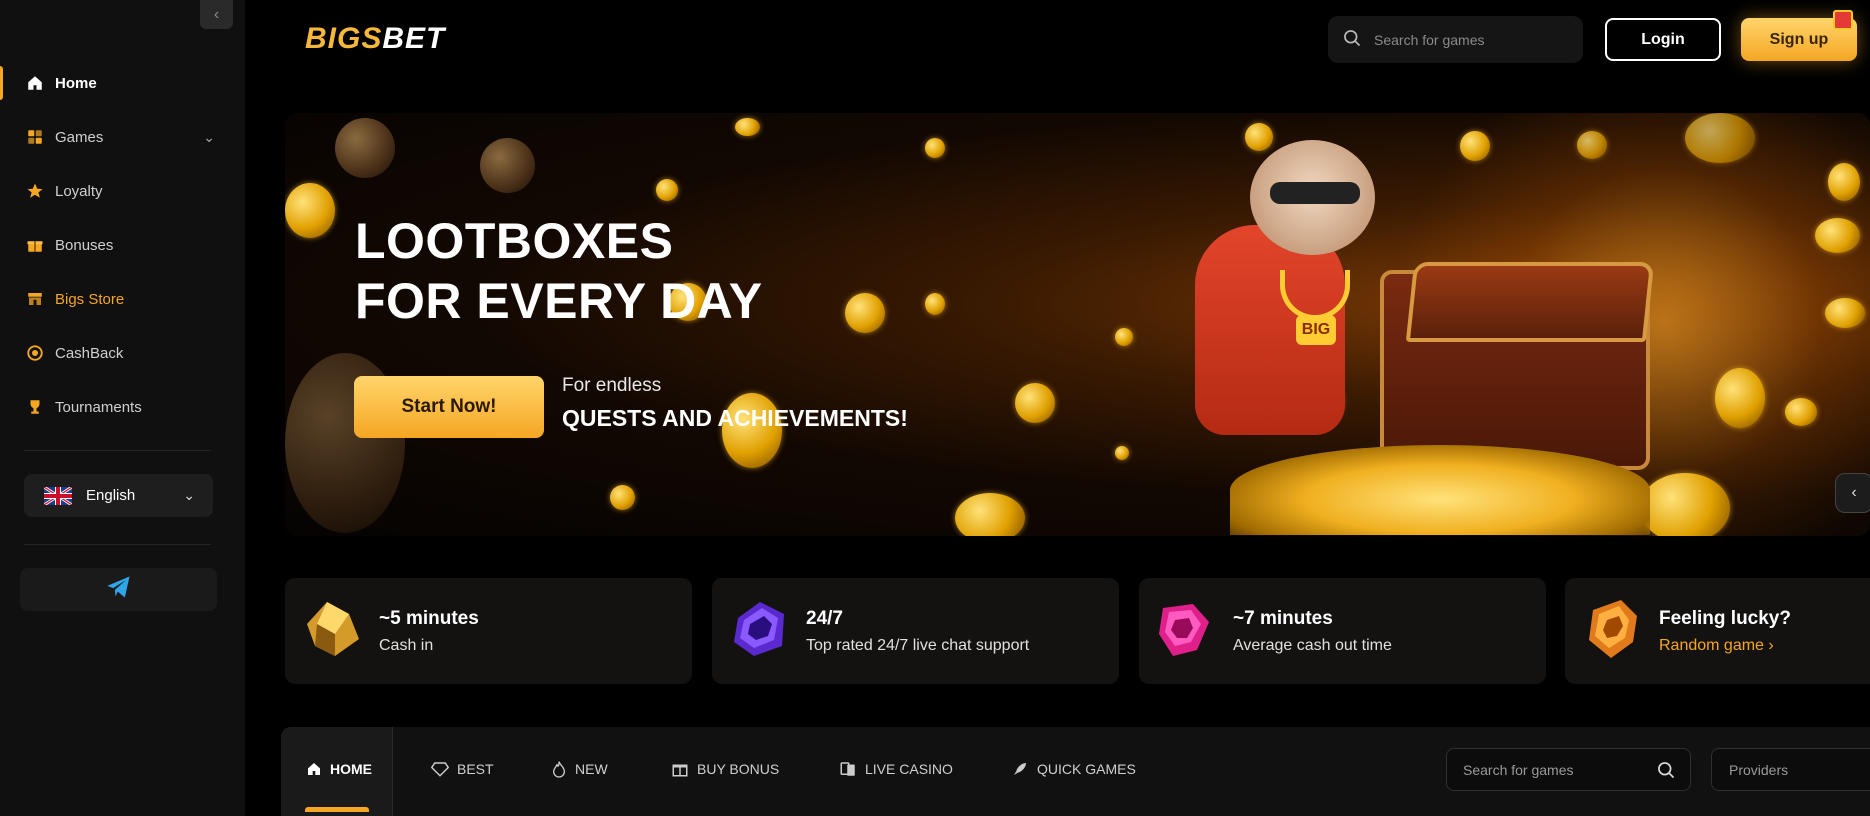 The width and height of the screenshot is (1870, 816). Describe the element at coordinates (735, 418) in the screenshot. I see `hero-subtitle-emphasis: QUESTS AND ACHIEVEMENTS!` at that location.